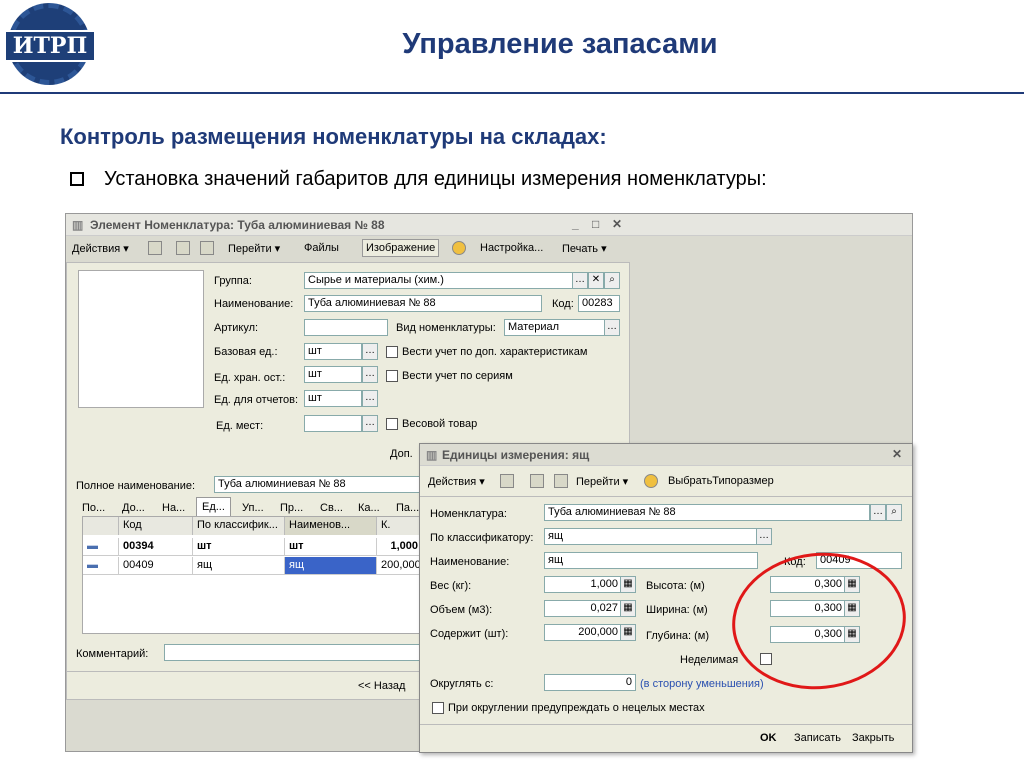 The width and height of the screenshot is (1024, 768). I want to click on width-label: Ширина: (м), so click(677, 610).